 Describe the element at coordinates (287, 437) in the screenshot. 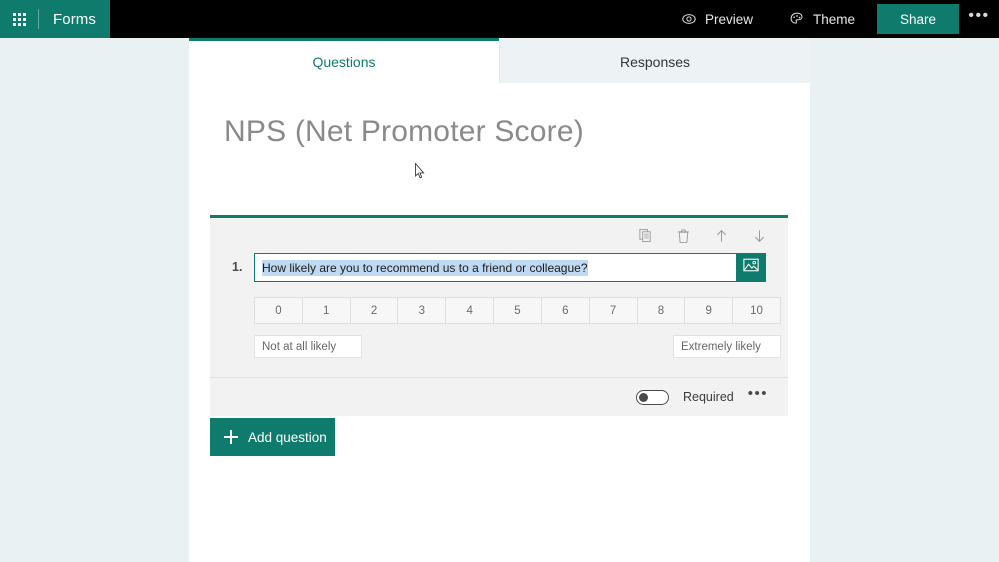

I see `add-question-label: Add question` at that location.